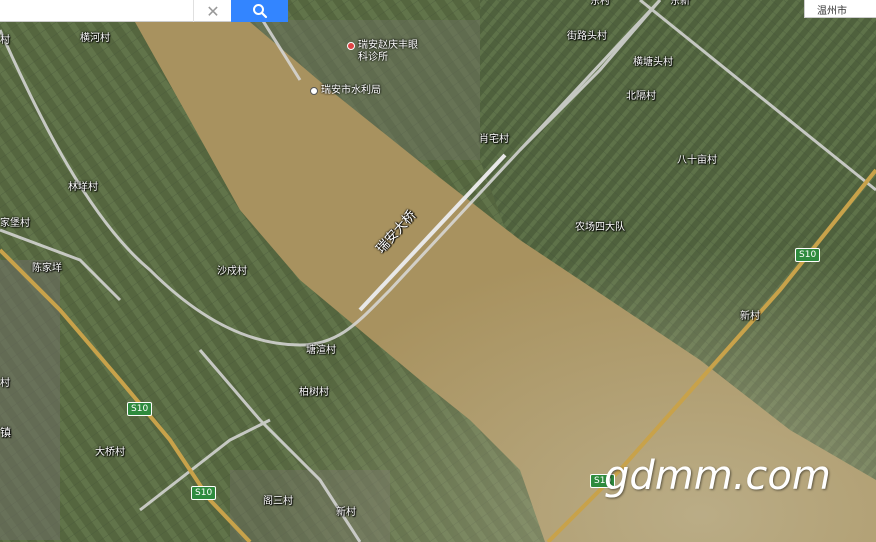 This screenshot has height=542, width=876. I want to click on search-icon, so click(259, 11).